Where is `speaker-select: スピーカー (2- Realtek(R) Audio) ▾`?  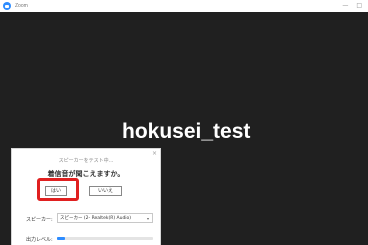 speaker-select: スピーカー (2- Realtek(R) Audio) ▾ is located at coordinates (105, 218).